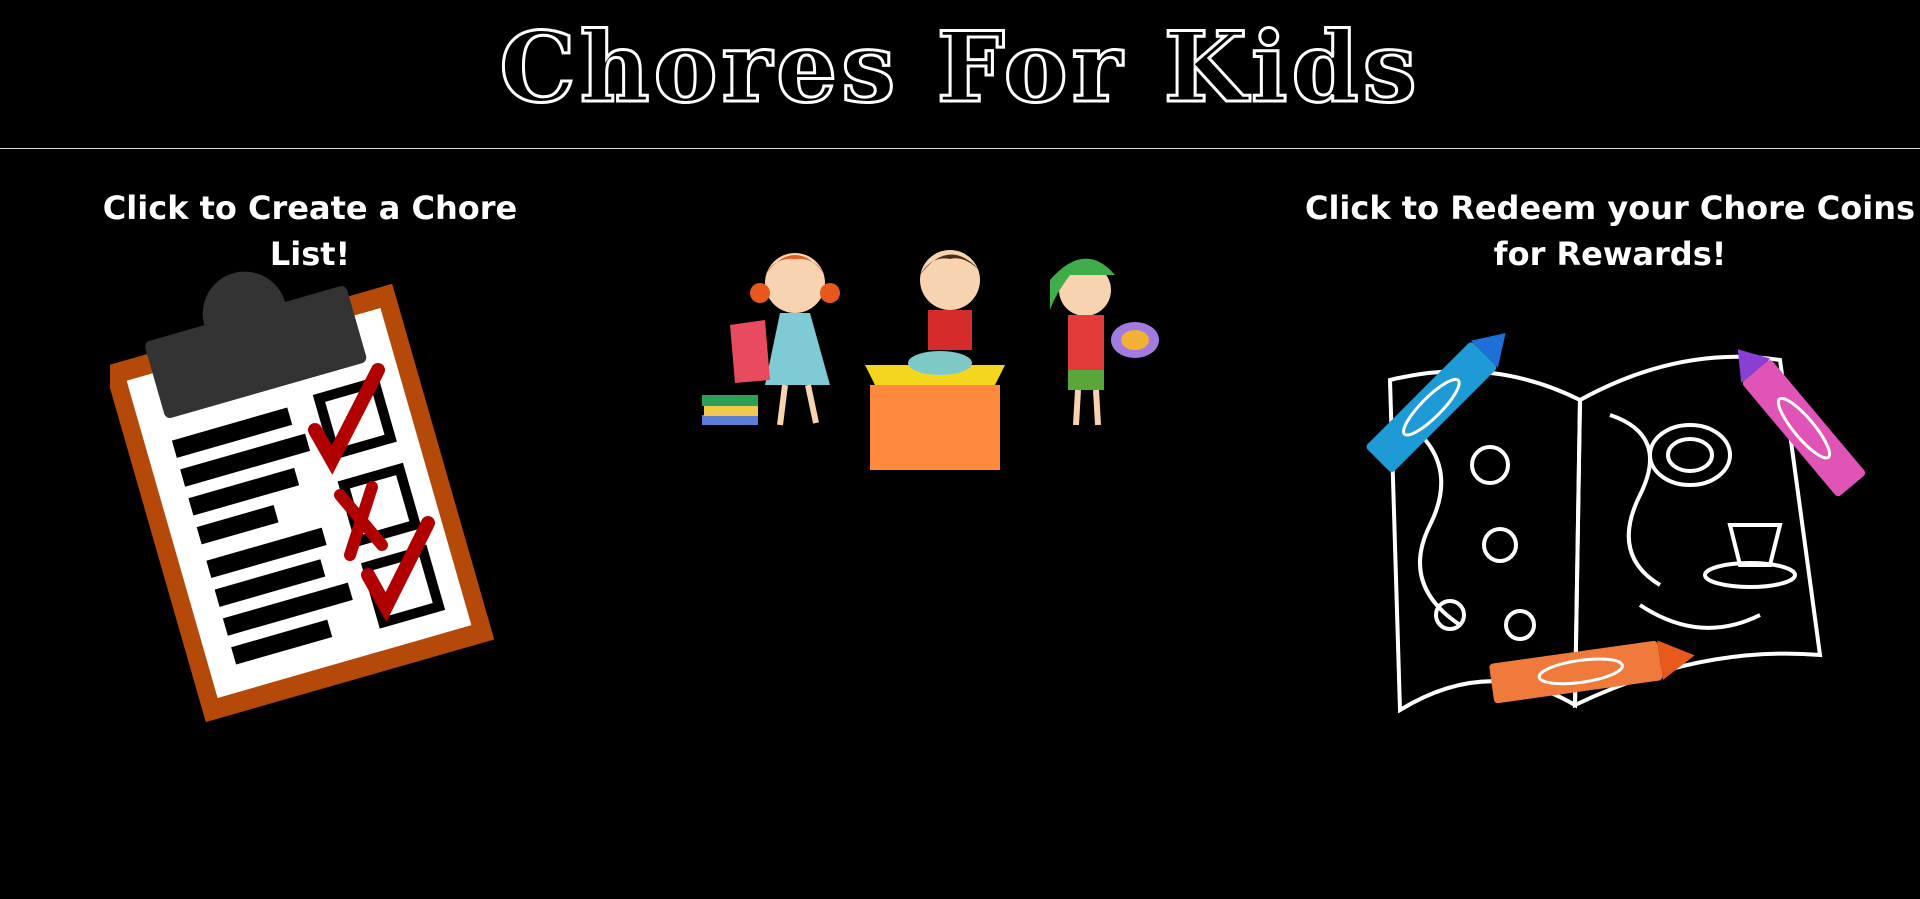  I want to click on boy-cleaning-plate-icon, so click(1104, 342).